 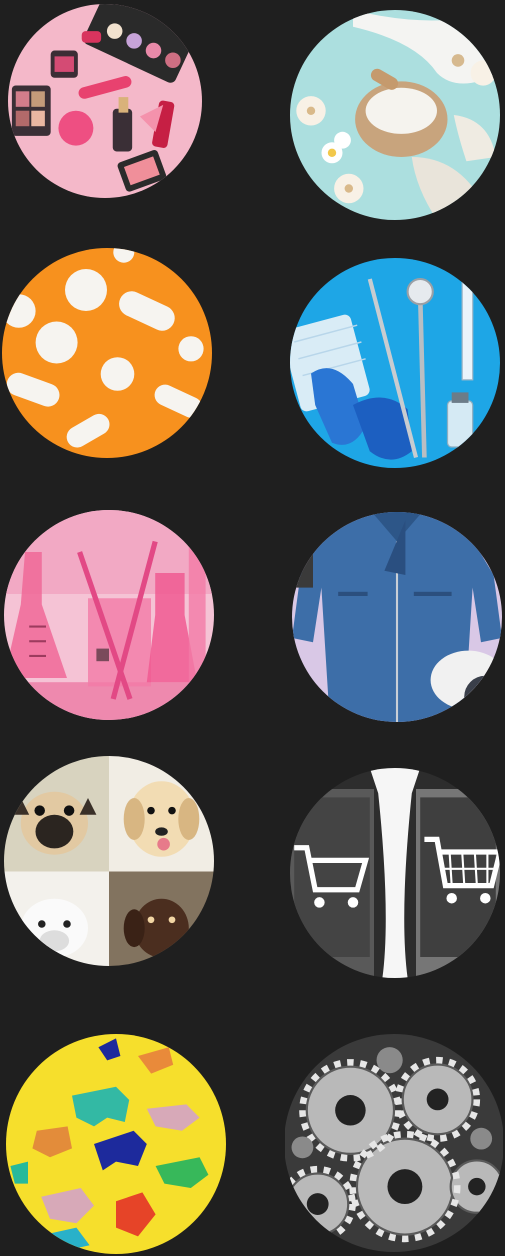 I want to click on category-tile-pharma, so click(x=107, y=353).